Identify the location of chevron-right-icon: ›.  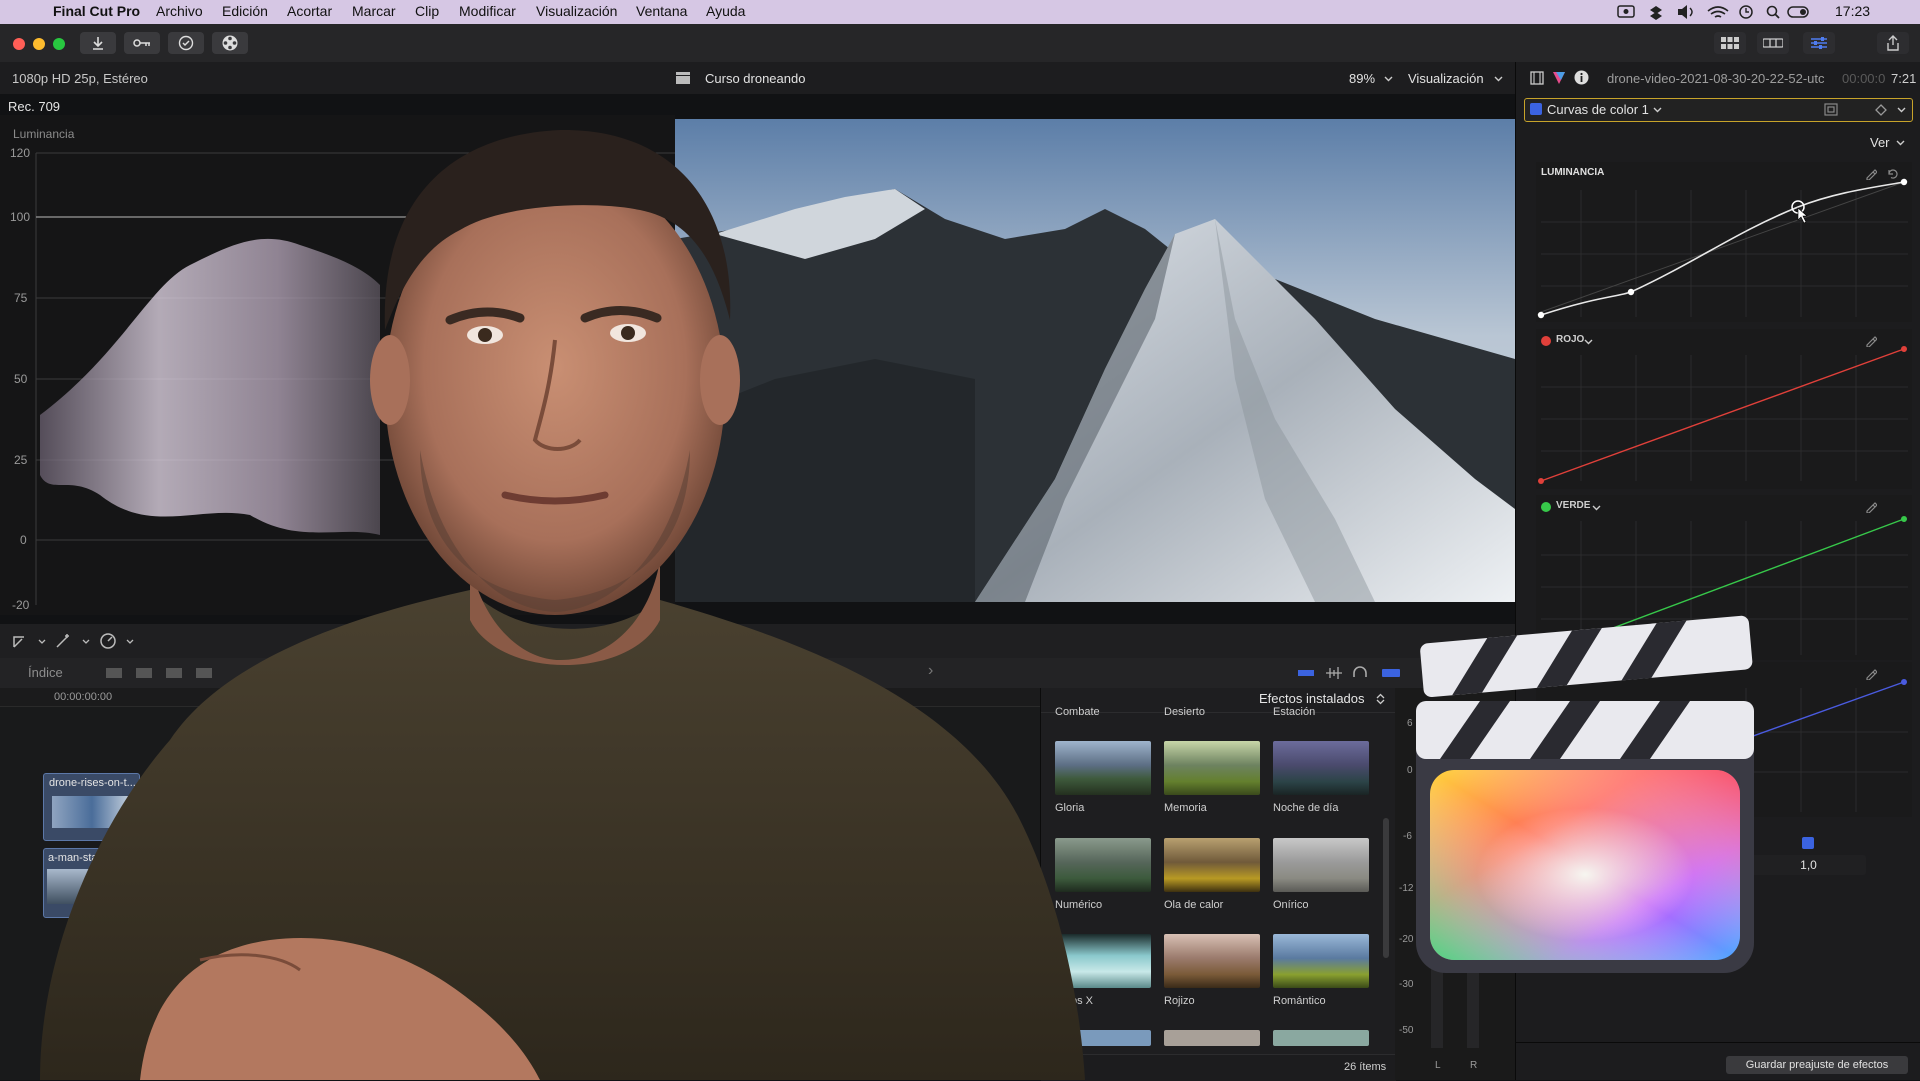
(930, 671).